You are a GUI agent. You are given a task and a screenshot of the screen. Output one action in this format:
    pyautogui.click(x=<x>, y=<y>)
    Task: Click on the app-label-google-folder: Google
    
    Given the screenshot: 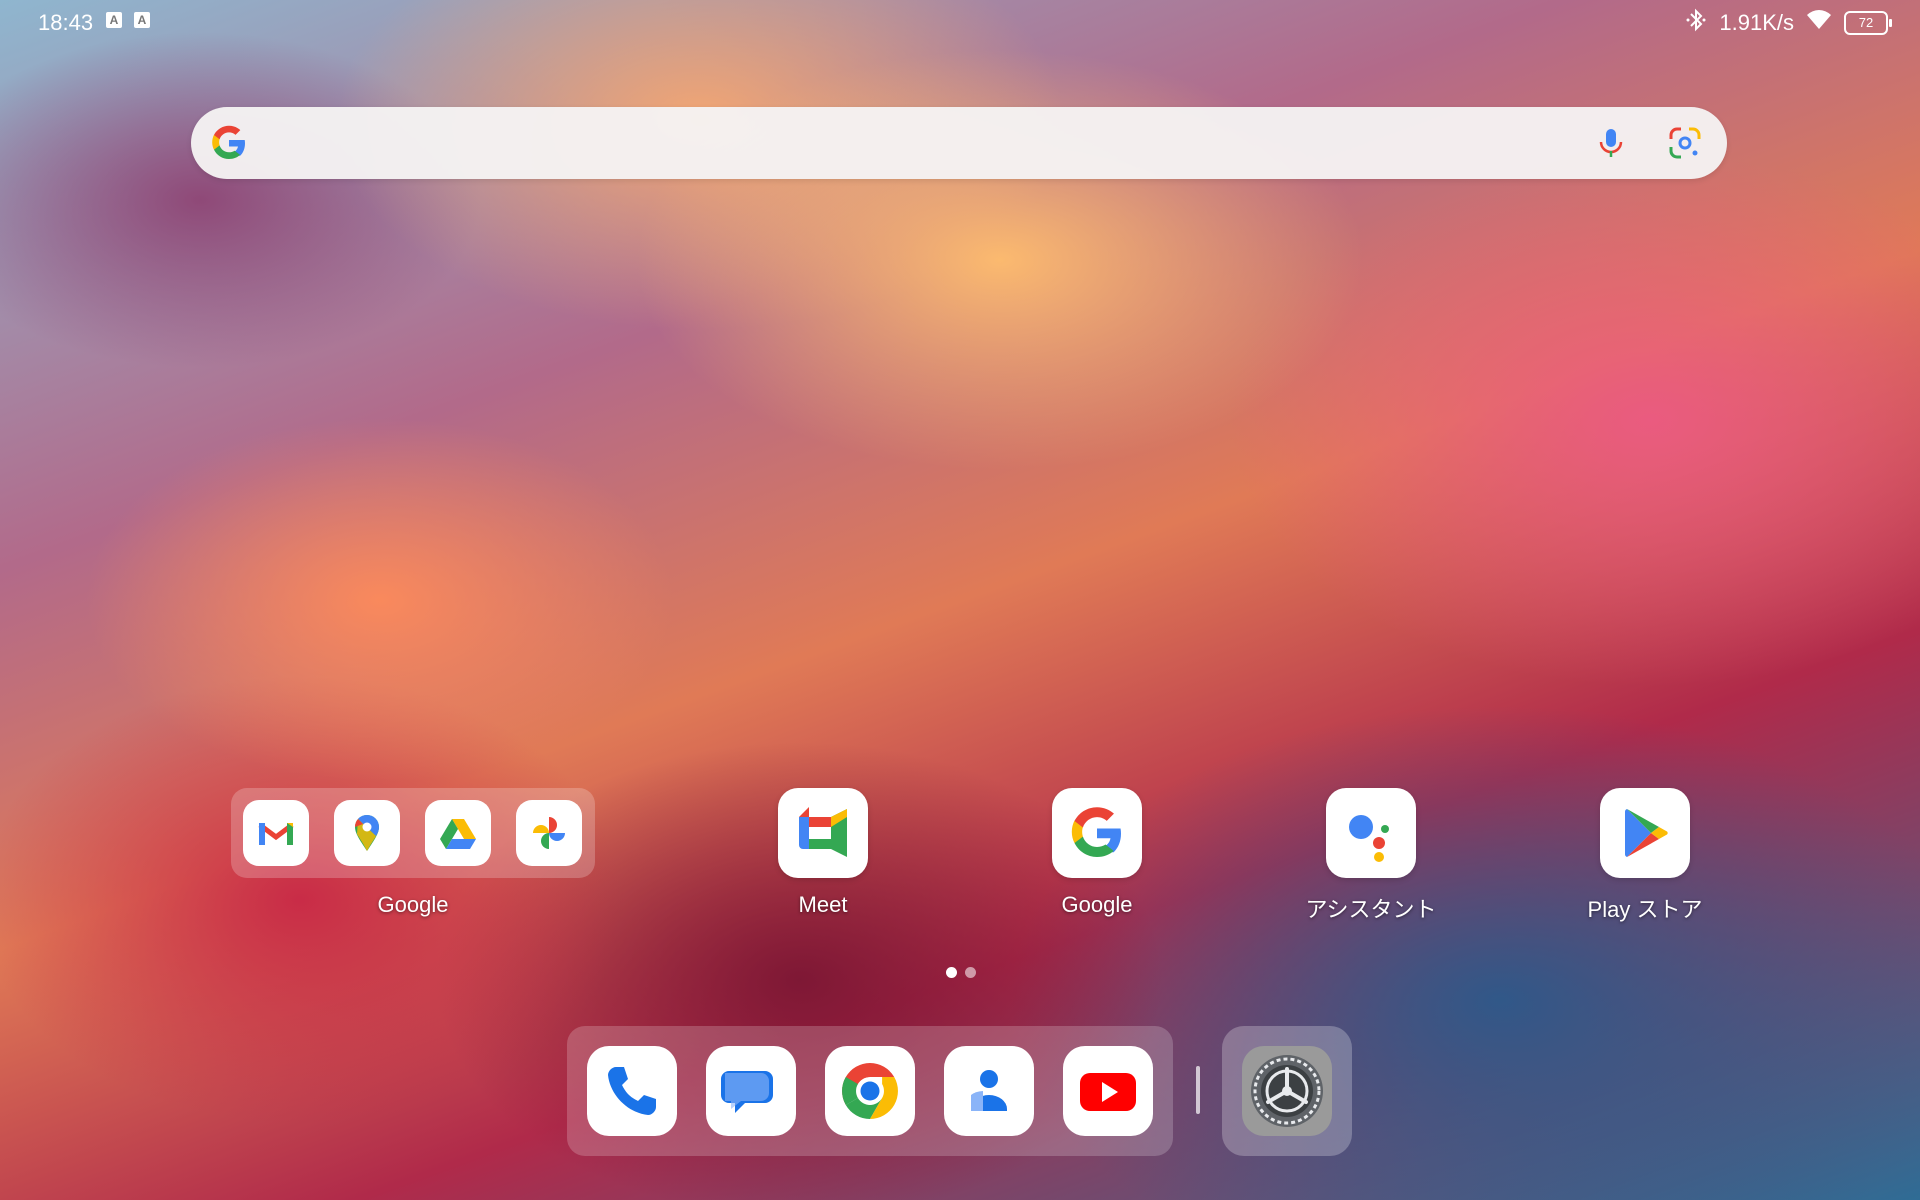 What is the action you would take?
    pyautogui.click(x=413, y=904)
    